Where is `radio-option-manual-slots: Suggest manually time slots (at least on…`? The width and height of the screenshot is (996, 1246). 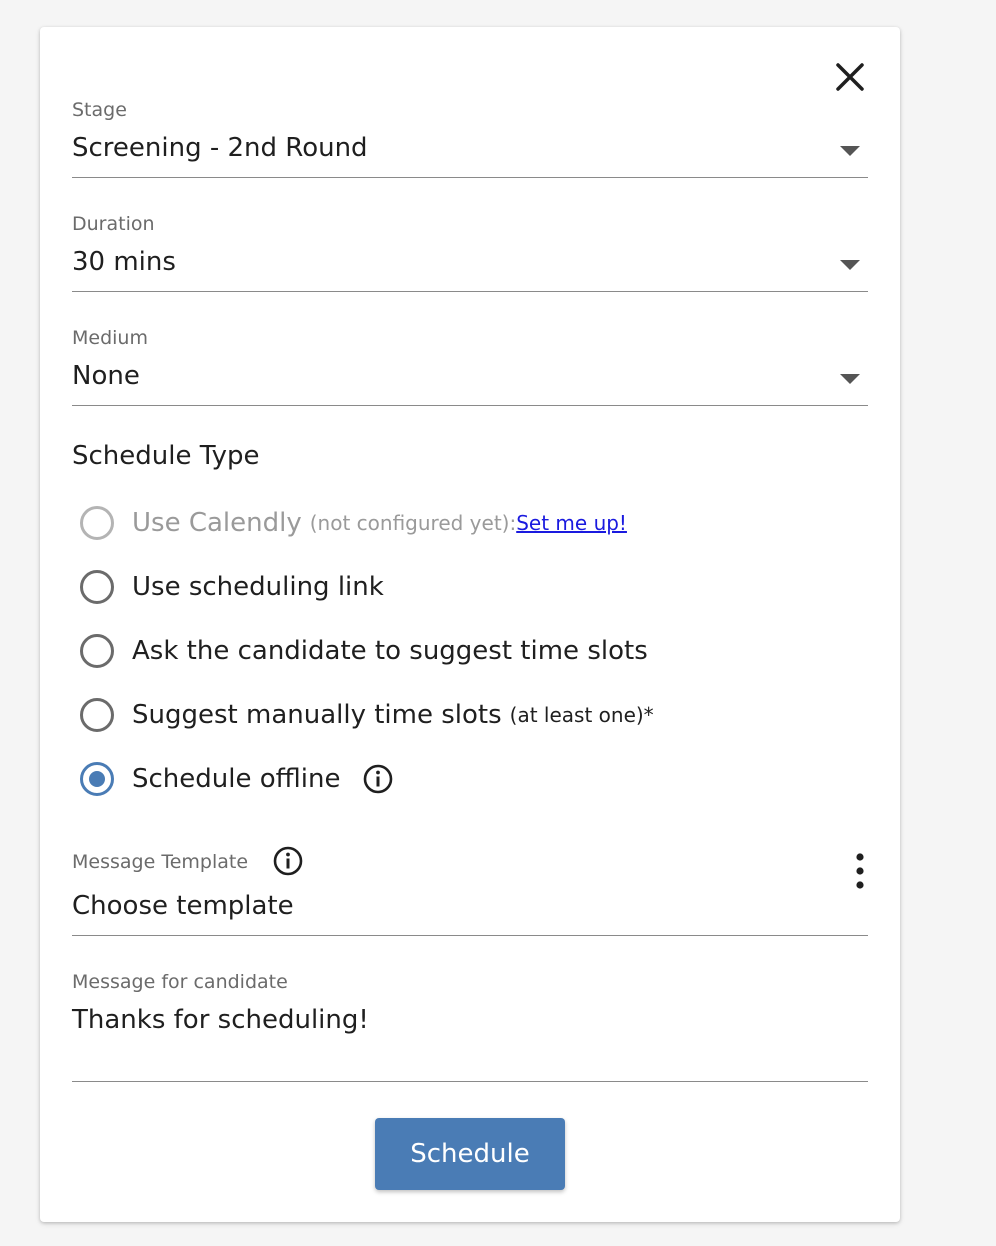
radio-option-manual-slots: Suggest manually time slots (at least on… is located at coordinates (367, 715).